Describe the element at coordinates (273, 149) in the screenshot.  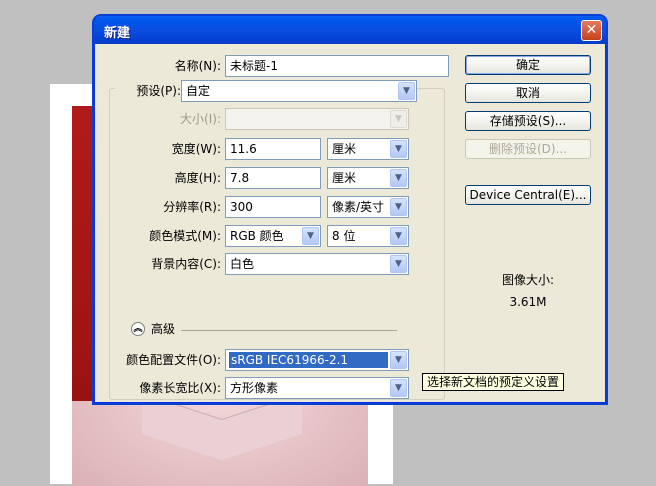
I see `width-input: 11.6` at that location.